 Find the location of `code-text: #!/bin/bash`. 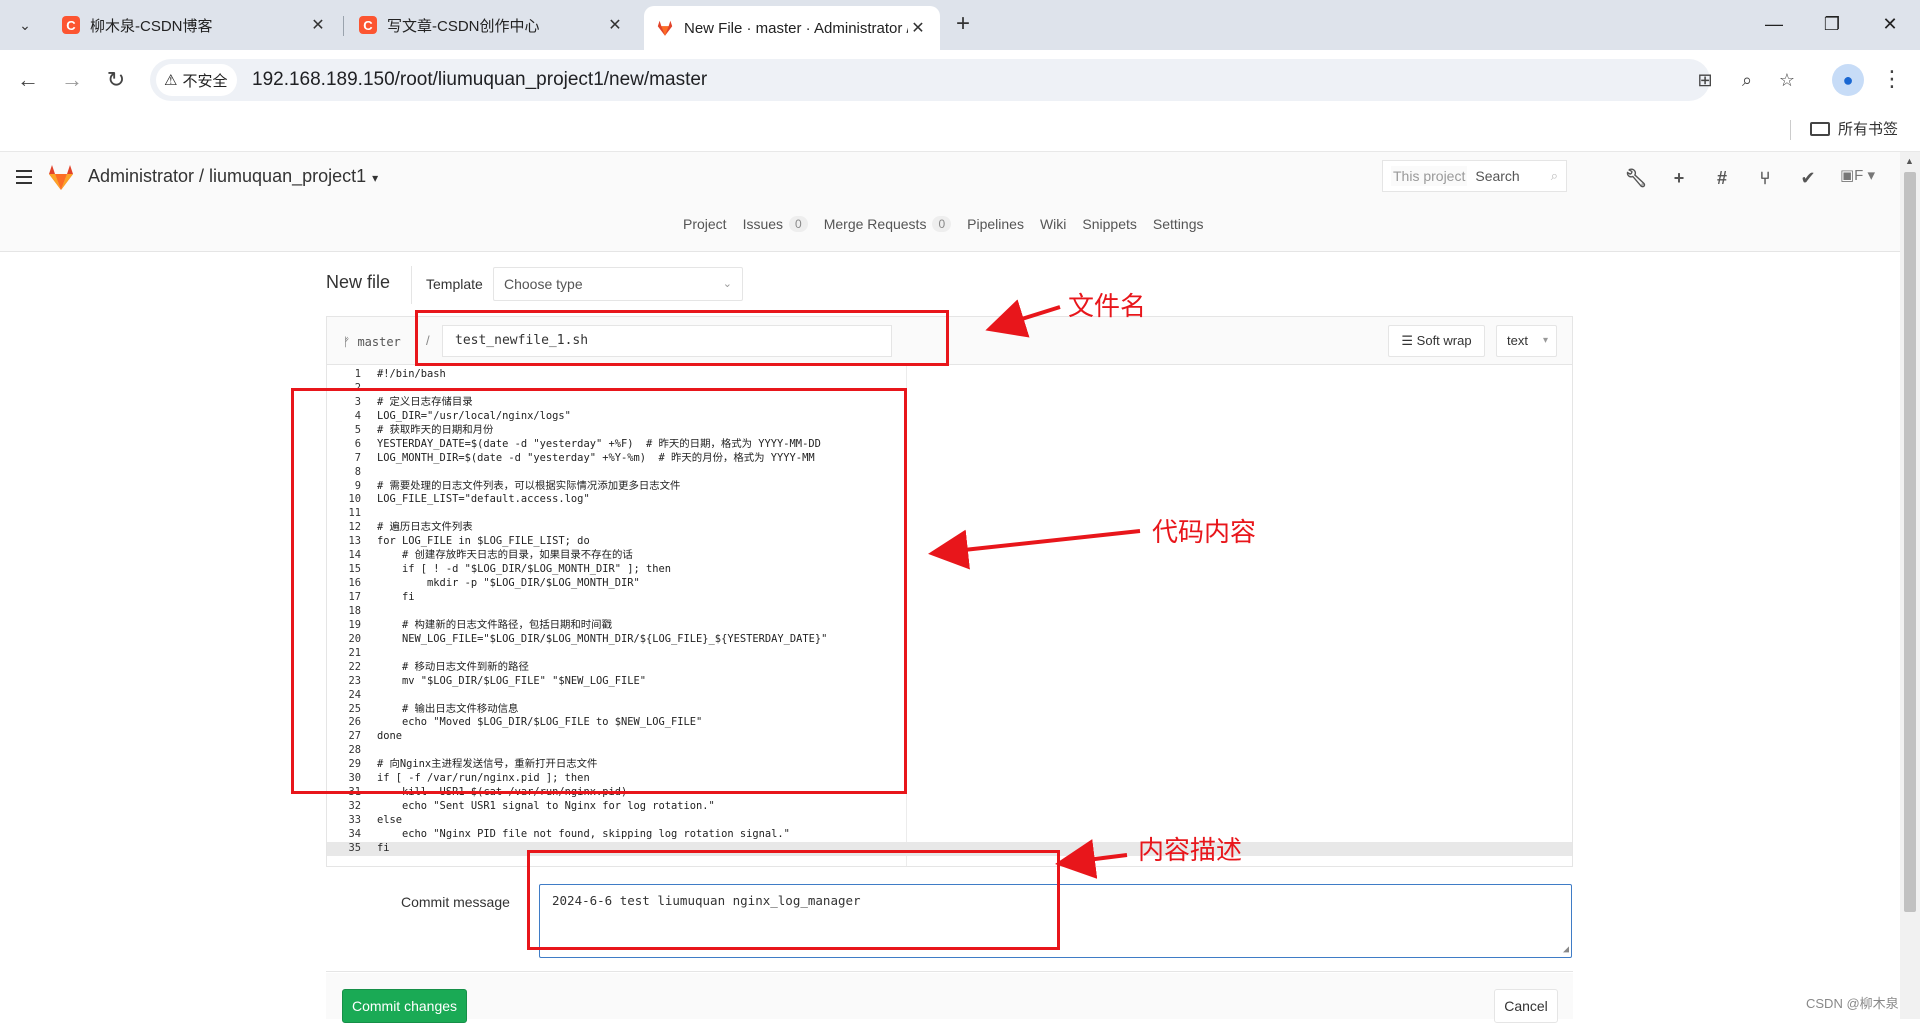

code-text: #!/bin/bash is located at coordinates (411, 374).